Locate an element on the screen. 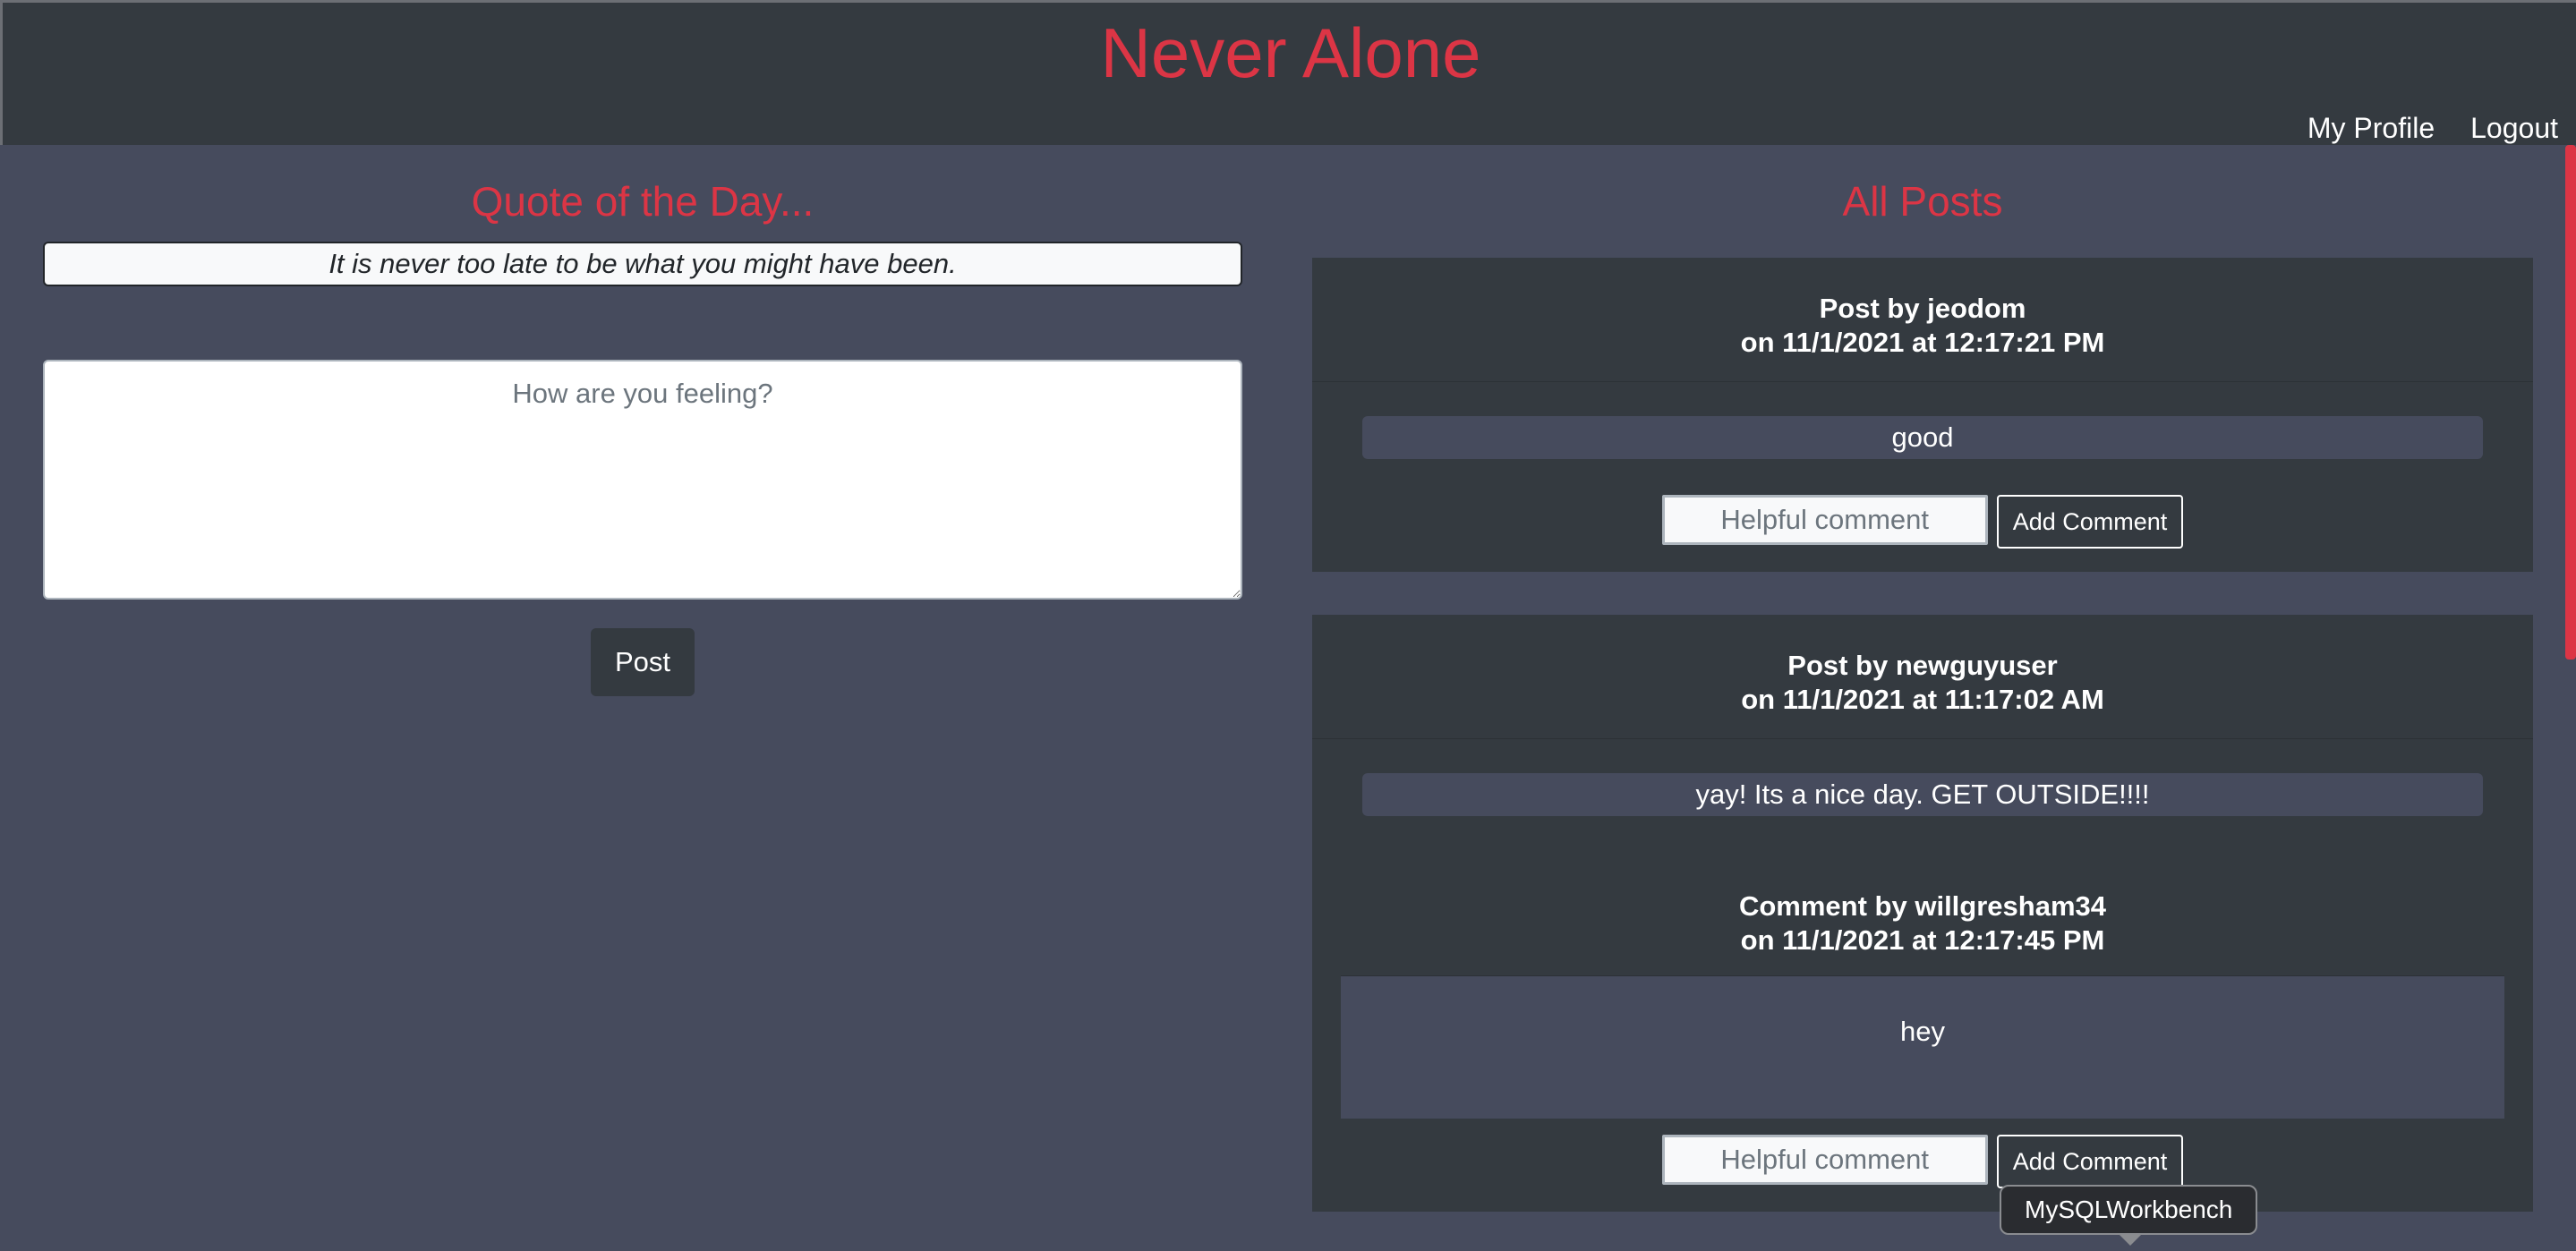 This screenshot has width=2576, height=1251. site-header: Never Alone My Profile Logout is located at coordinates (1288, 72).